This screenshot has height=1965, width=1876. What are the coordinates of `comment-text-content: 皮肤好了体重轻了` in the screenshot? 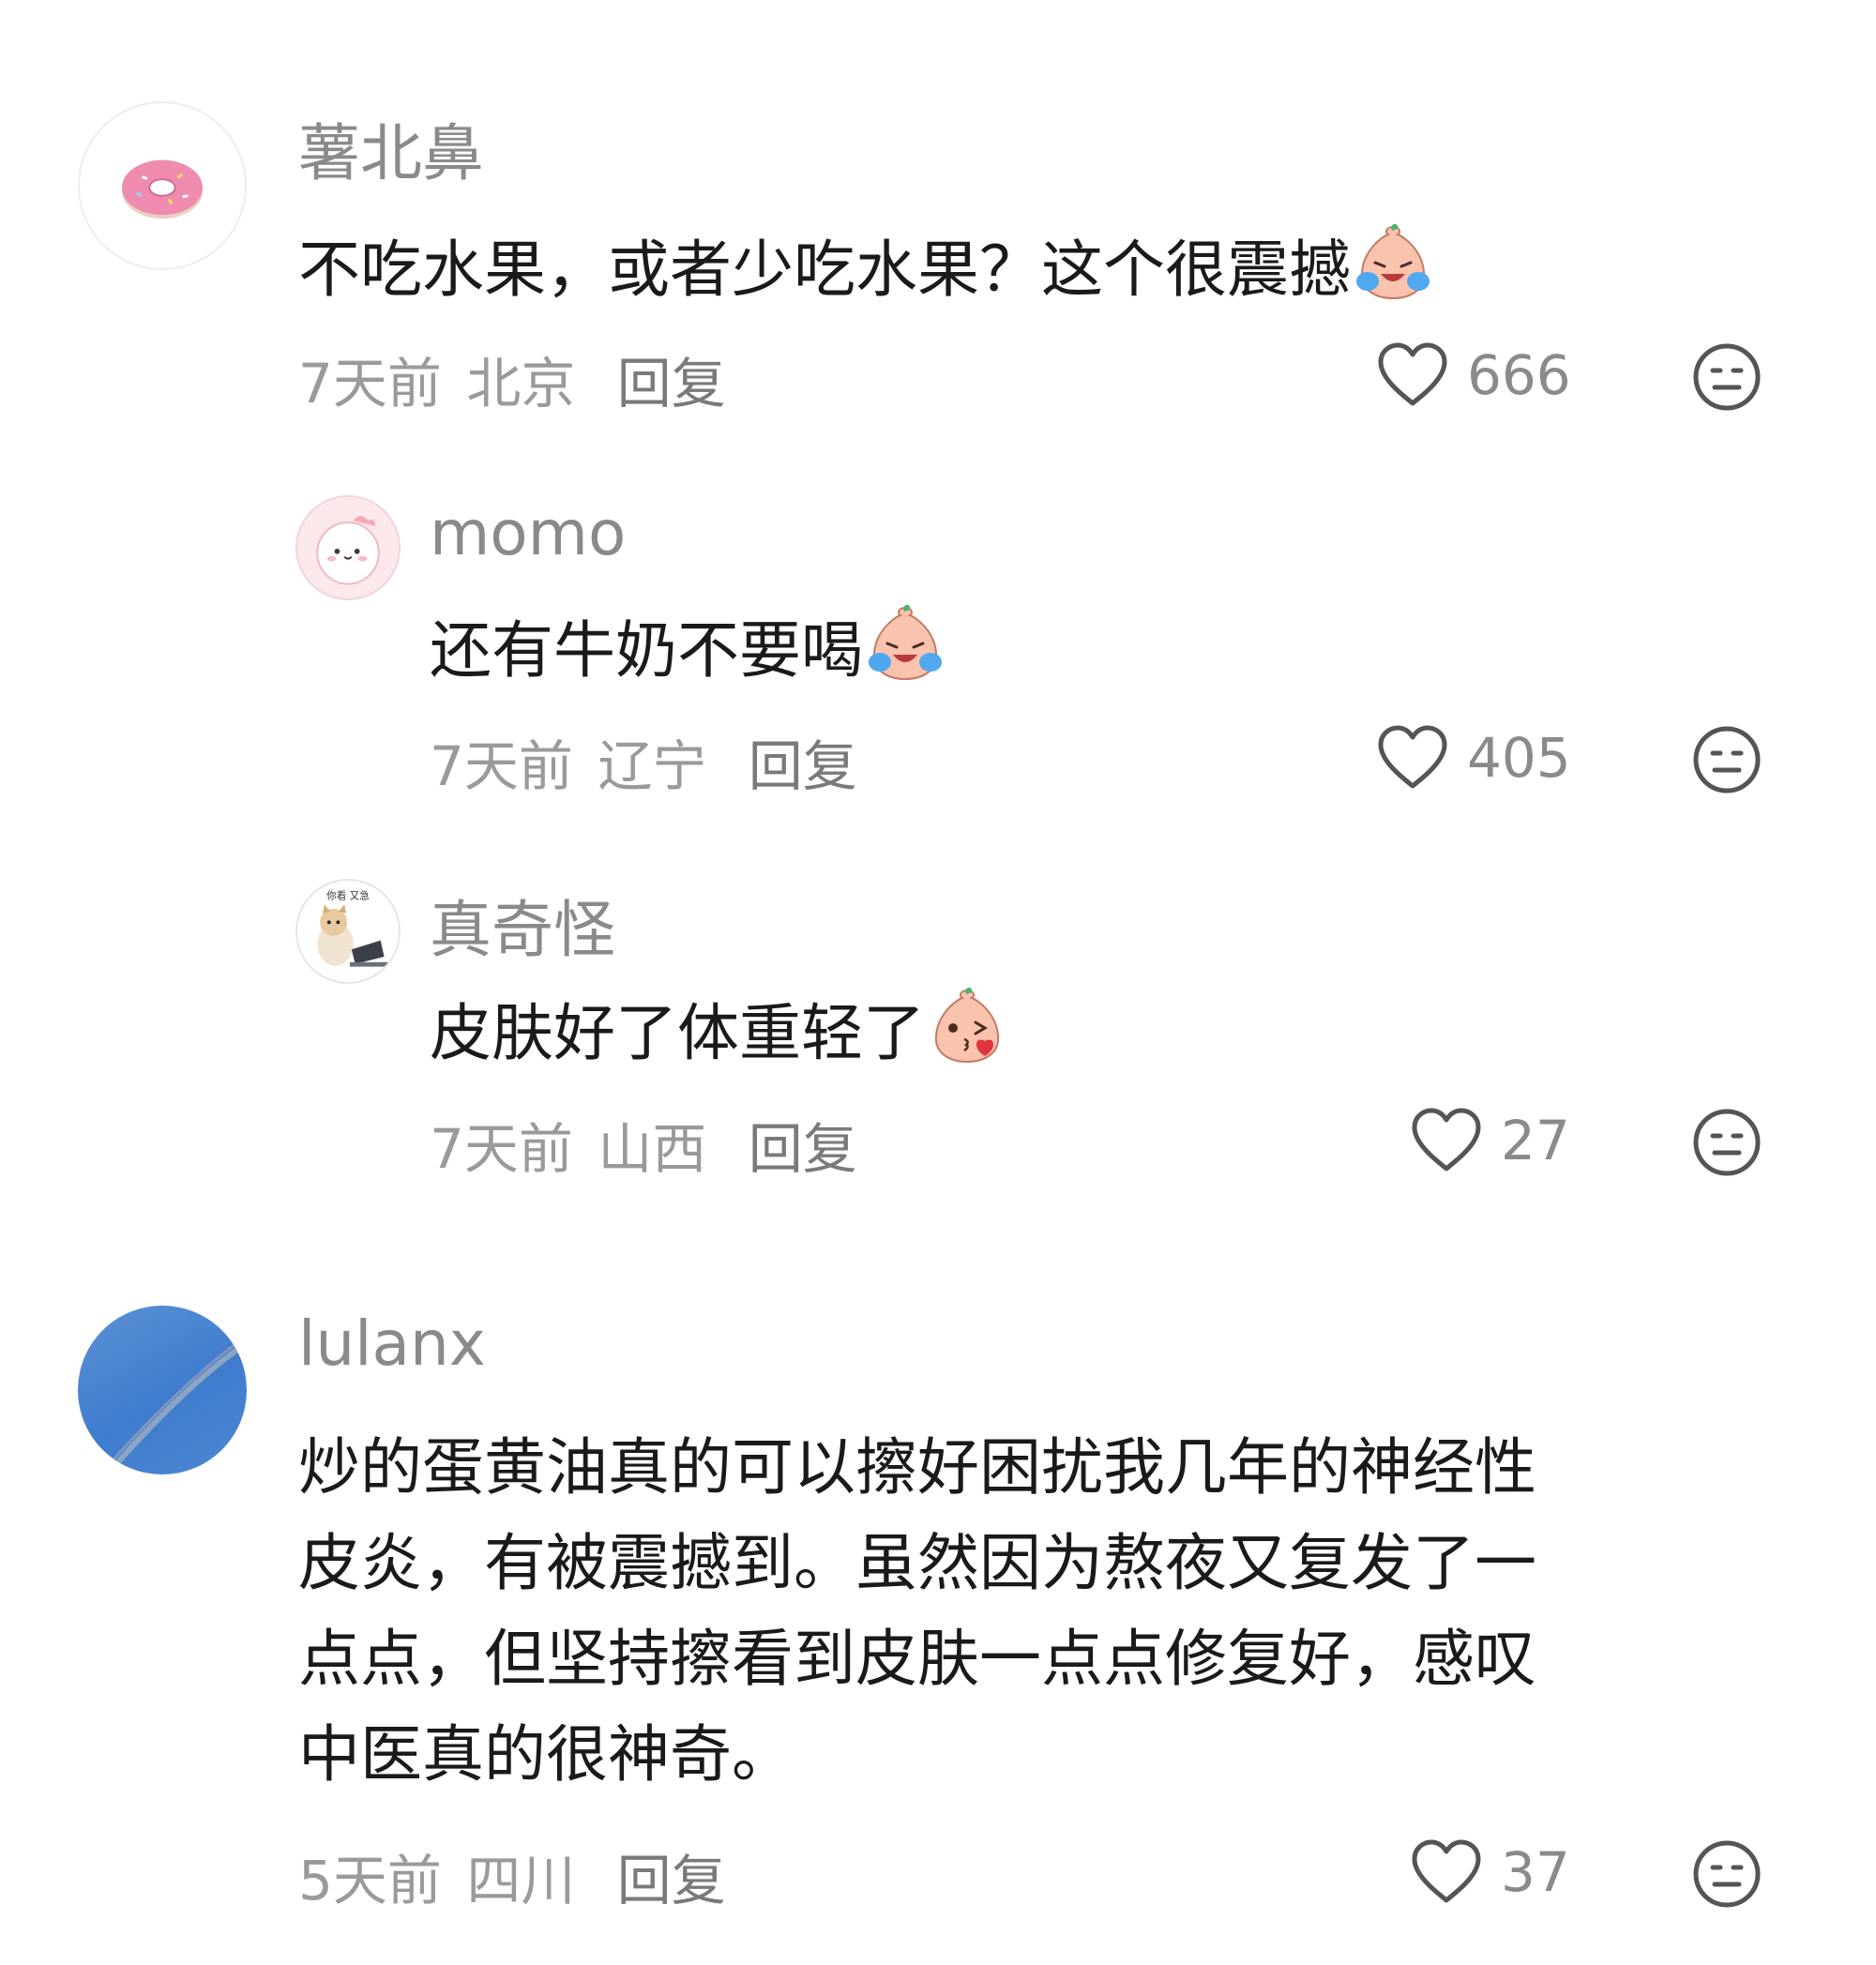 It's located at (677, 1033).